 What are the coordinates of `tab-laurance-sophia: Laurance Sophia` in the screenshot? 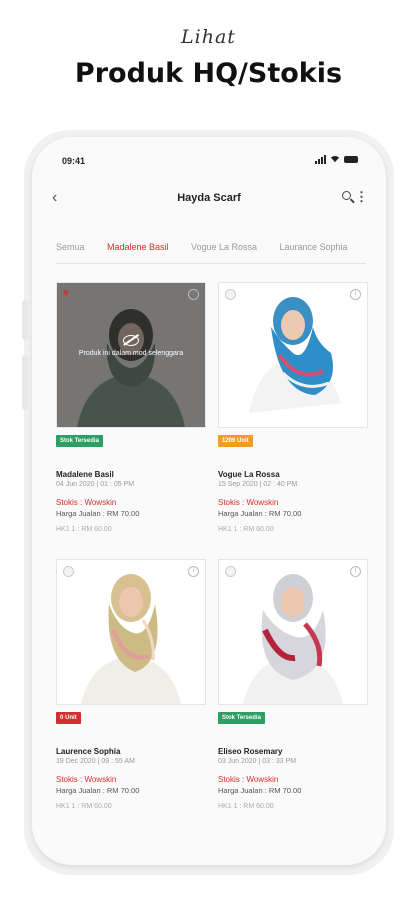 It's located at (314, 251).